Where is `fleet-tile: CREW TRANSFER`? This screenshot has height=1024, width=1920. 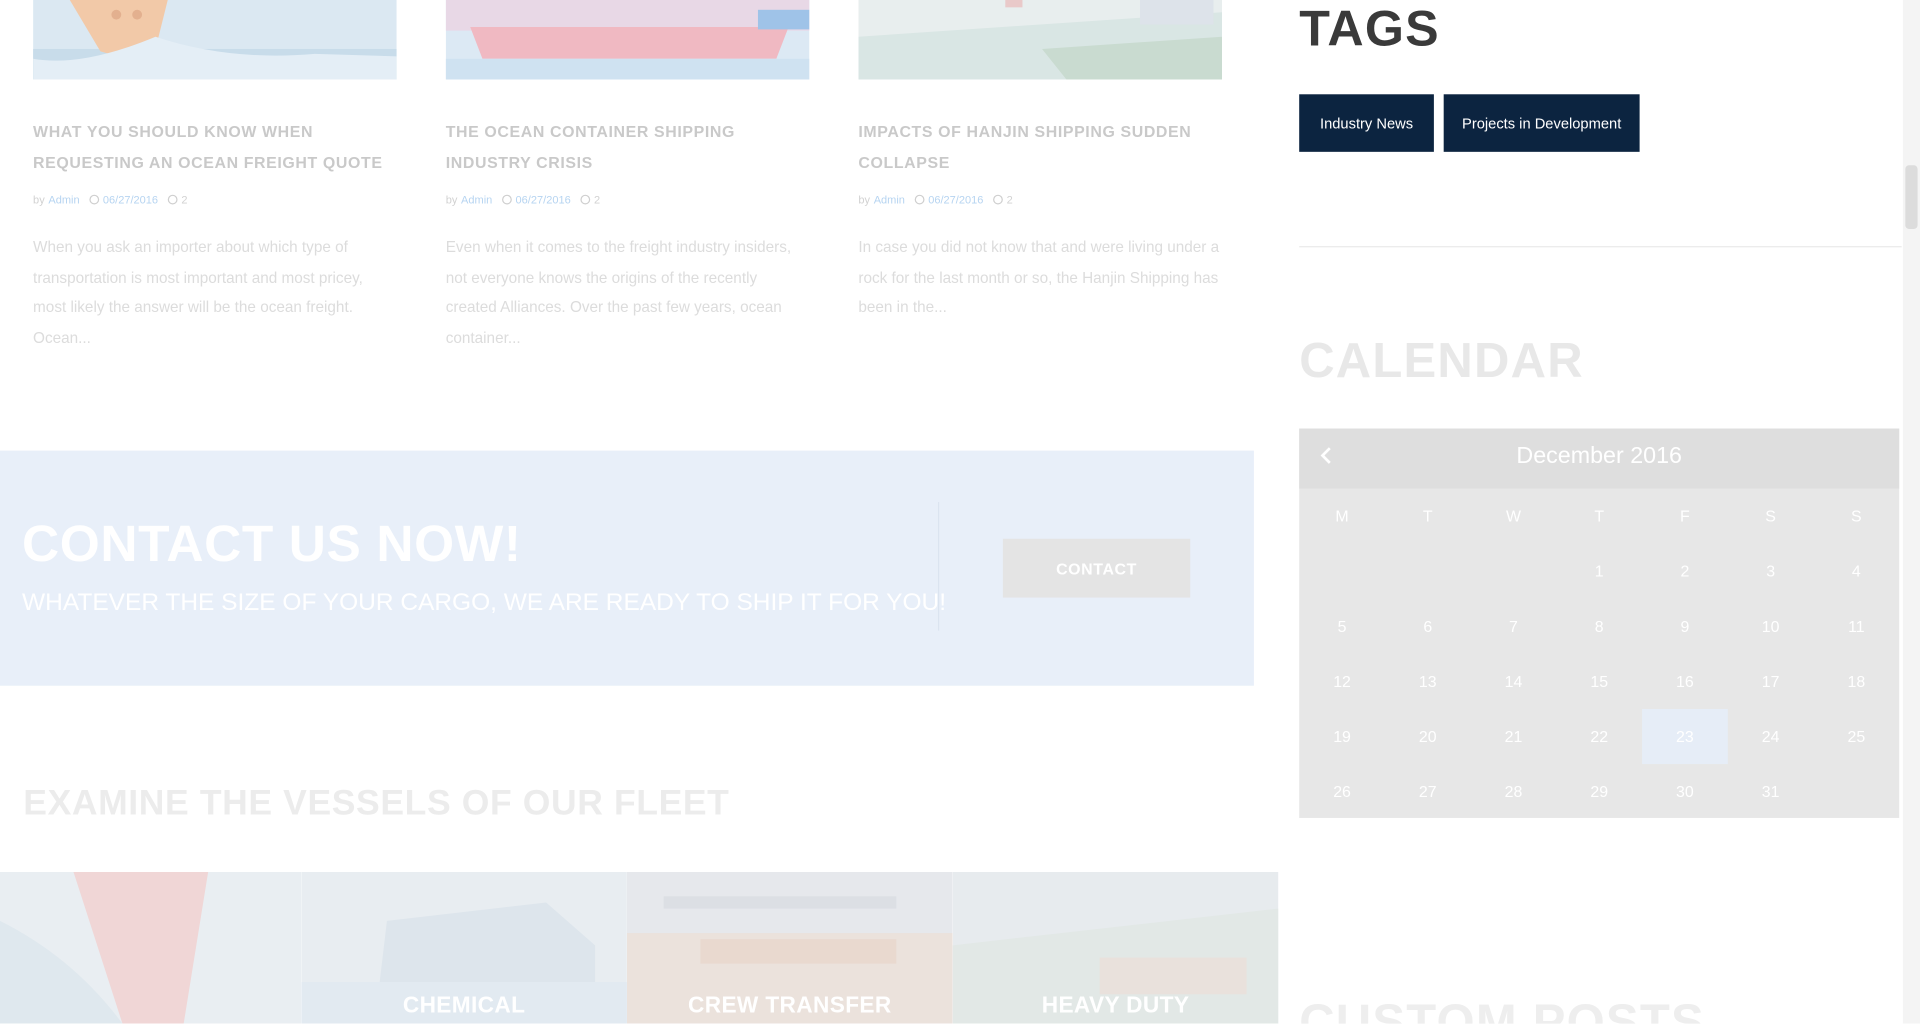
fleet-tile: CREW TRANSFER is located at coordinates (789, 947).